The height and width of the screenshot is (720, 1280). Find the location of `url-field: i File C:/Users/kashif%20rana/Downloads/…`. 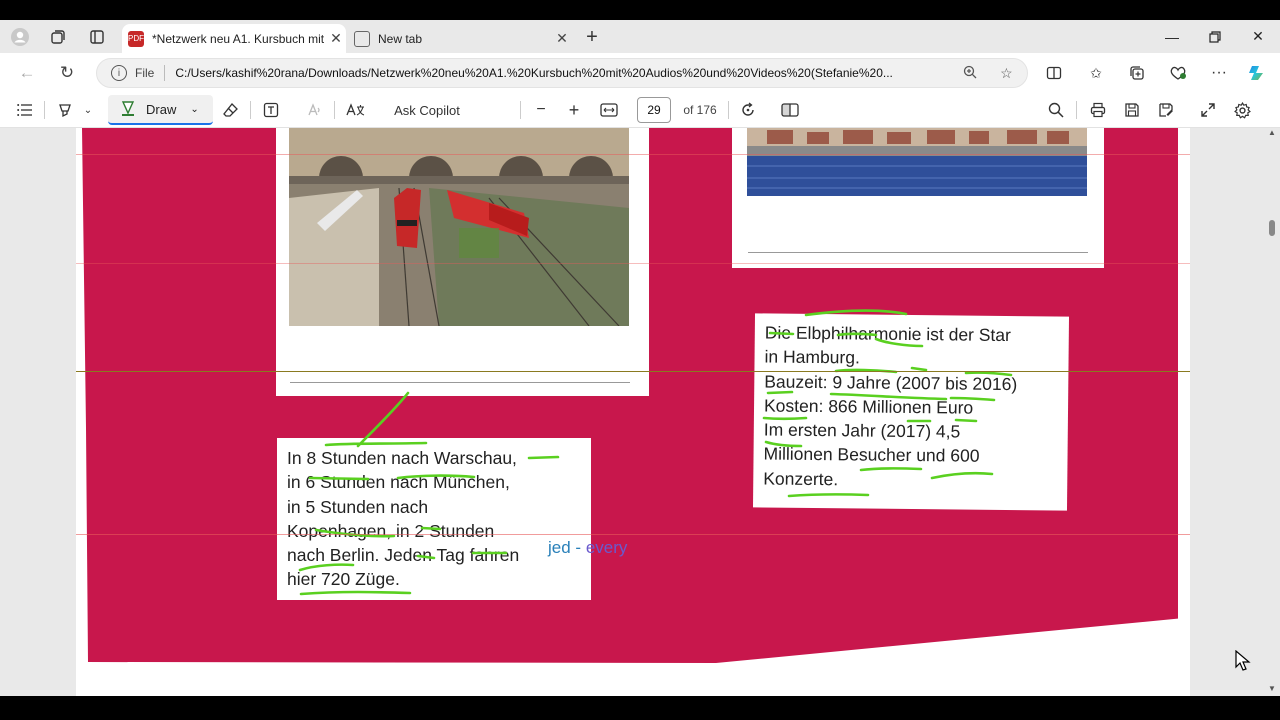

url-field: i File C:/Users/kashif%20rana/Downloads/… is located at coordinates (562, 73).